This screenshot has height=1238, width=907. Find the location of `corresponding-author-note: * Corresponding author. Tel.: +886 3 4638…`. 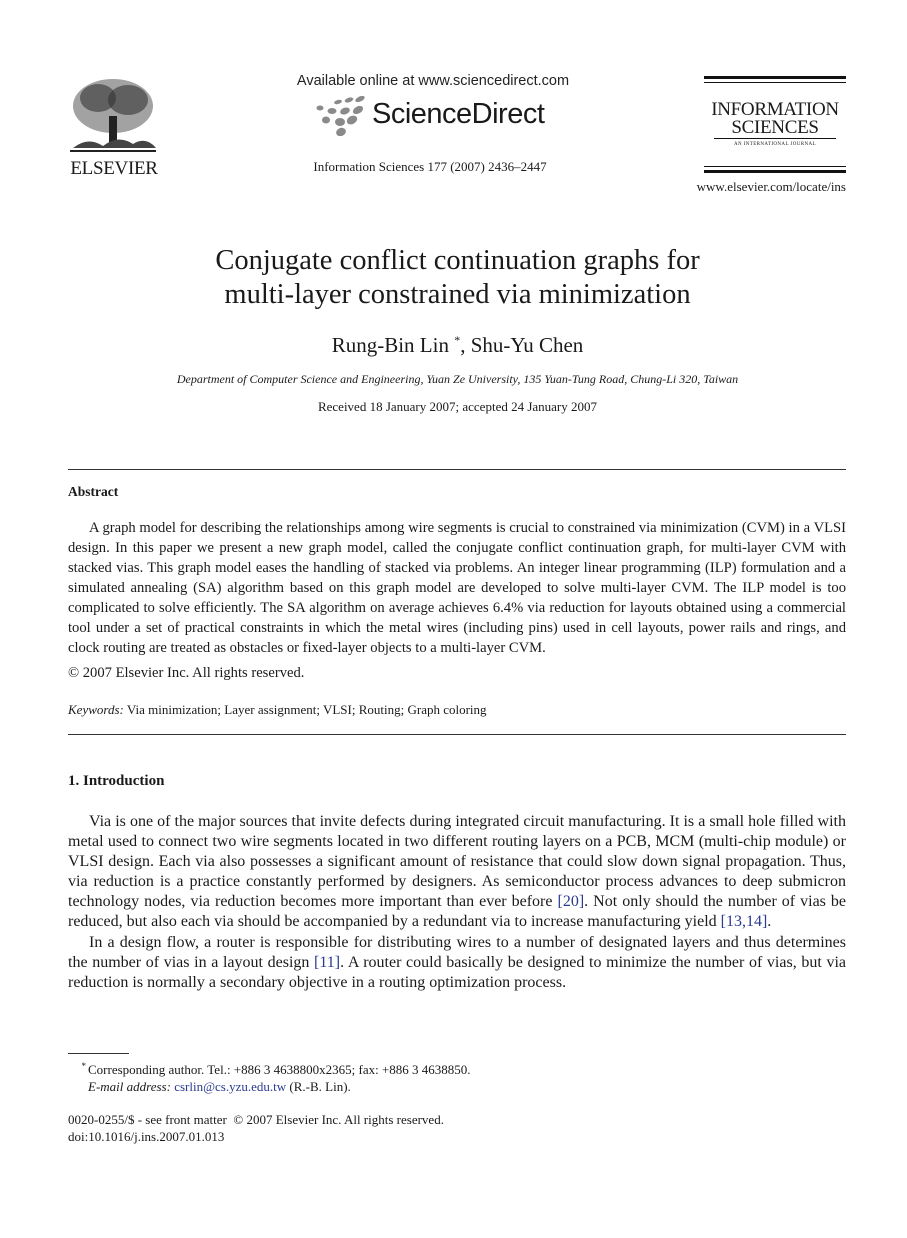

corresponding-author-note: * Corresponding author. Tel.: +886 3 4638… is located at coordinates (418, 1068).